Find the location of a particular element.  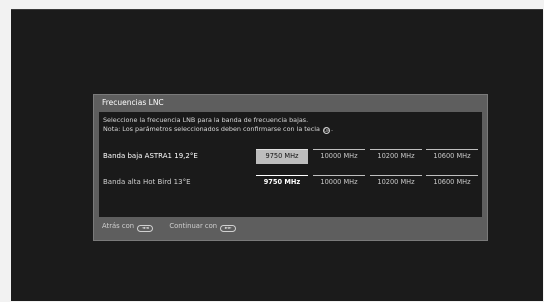

dialog-footer: Atrás con ◄◄ Continuar con ►► is located at coordinates (176, 227).